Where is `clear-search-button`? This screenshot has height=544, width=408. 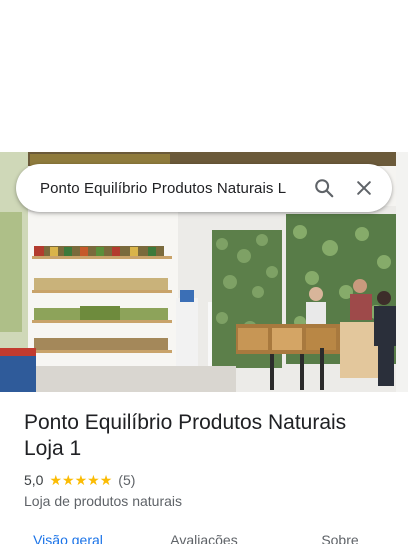
clear-search-button is located at coordinates (364, 188).